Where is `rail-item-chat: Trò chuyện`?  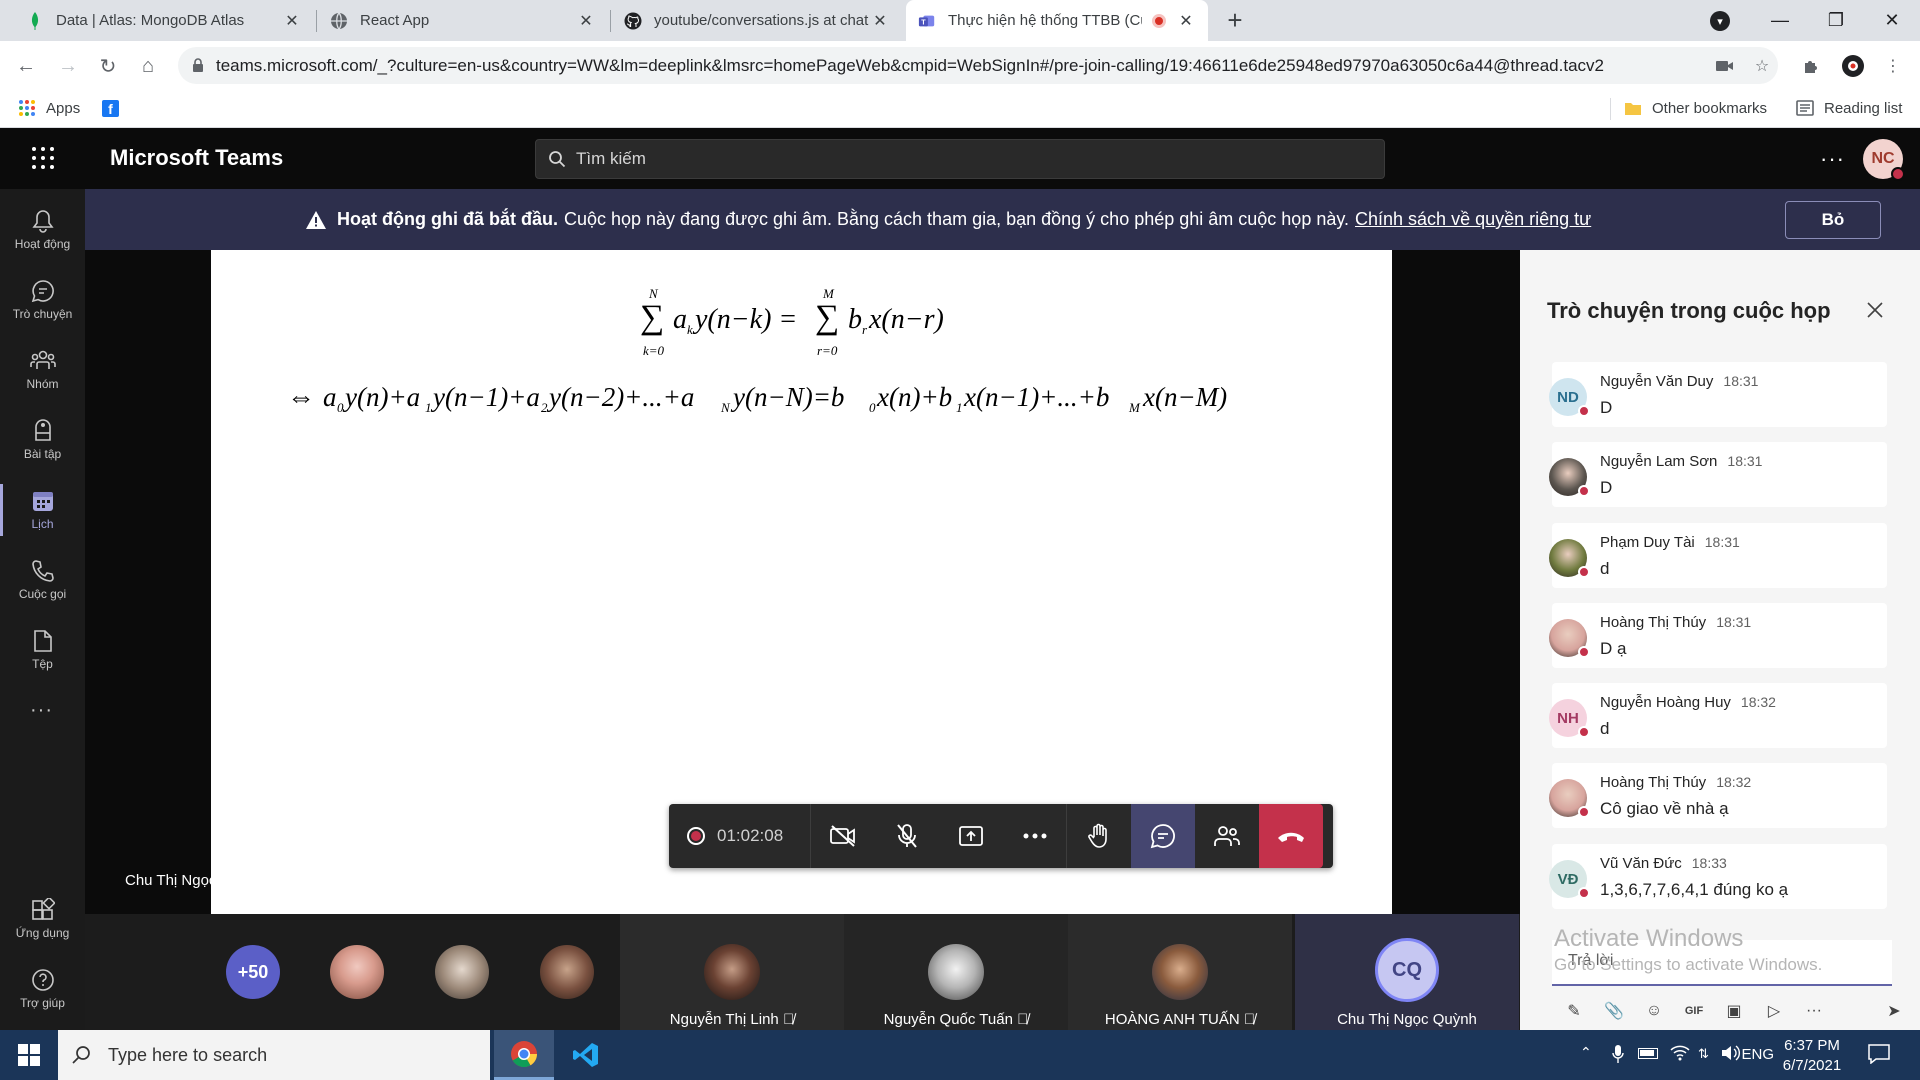 rail-item-chat: Trò chuyện is located at coordinates (42, 300).